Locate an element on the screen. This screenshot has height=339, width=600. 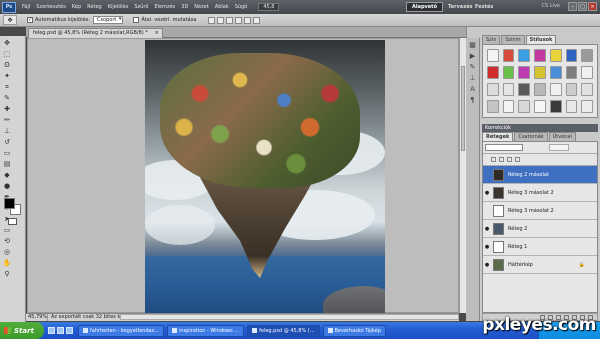
quick-mask-icon is located at coordinates (12, 221).